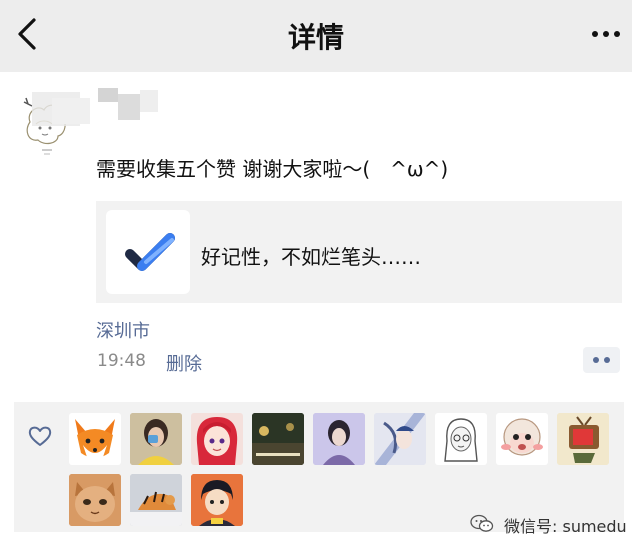  I want to click on liker-avatar-tiger, so click(156, 500).